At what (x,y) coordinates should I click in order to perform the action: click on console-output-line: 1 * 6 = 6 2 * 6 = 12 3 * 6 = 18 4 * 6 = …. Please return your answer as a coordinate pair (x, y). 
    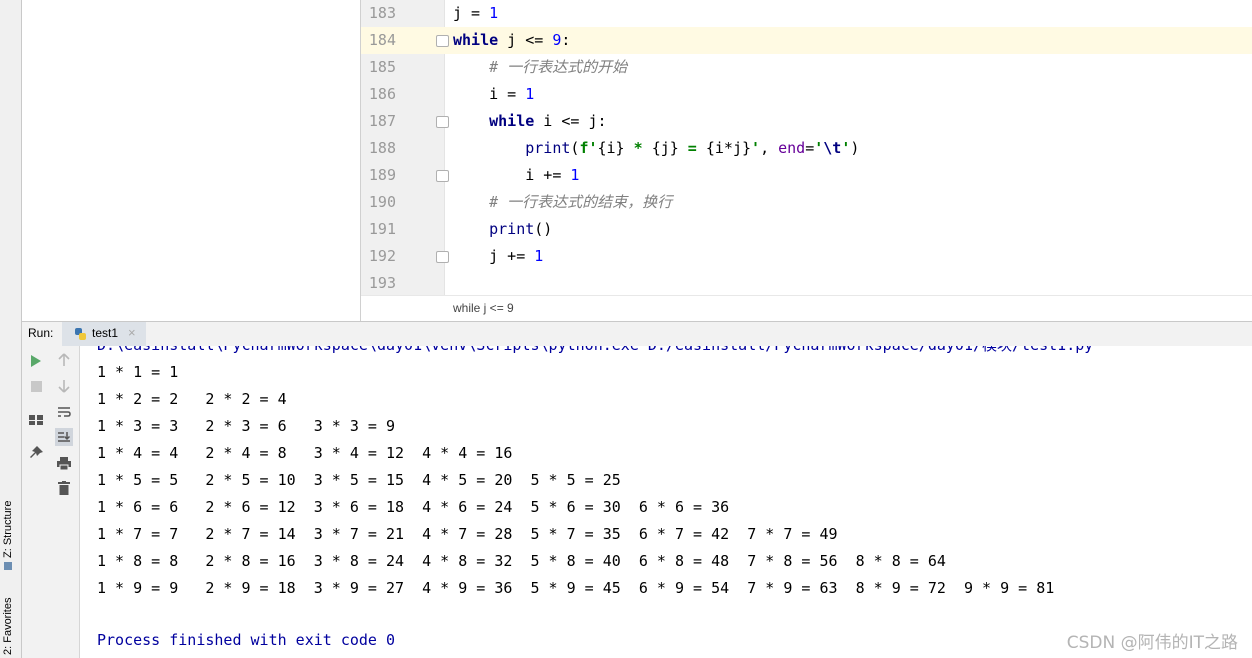
    Looking at the image, I should click on (422, 507).